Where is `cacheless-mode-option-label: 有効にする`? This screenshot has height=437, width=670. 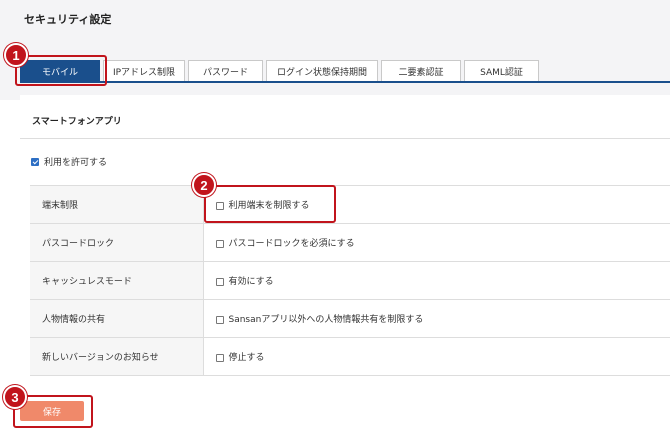 cacheless-mode-option-label: 有効にする is located at coordinates (251, 282).